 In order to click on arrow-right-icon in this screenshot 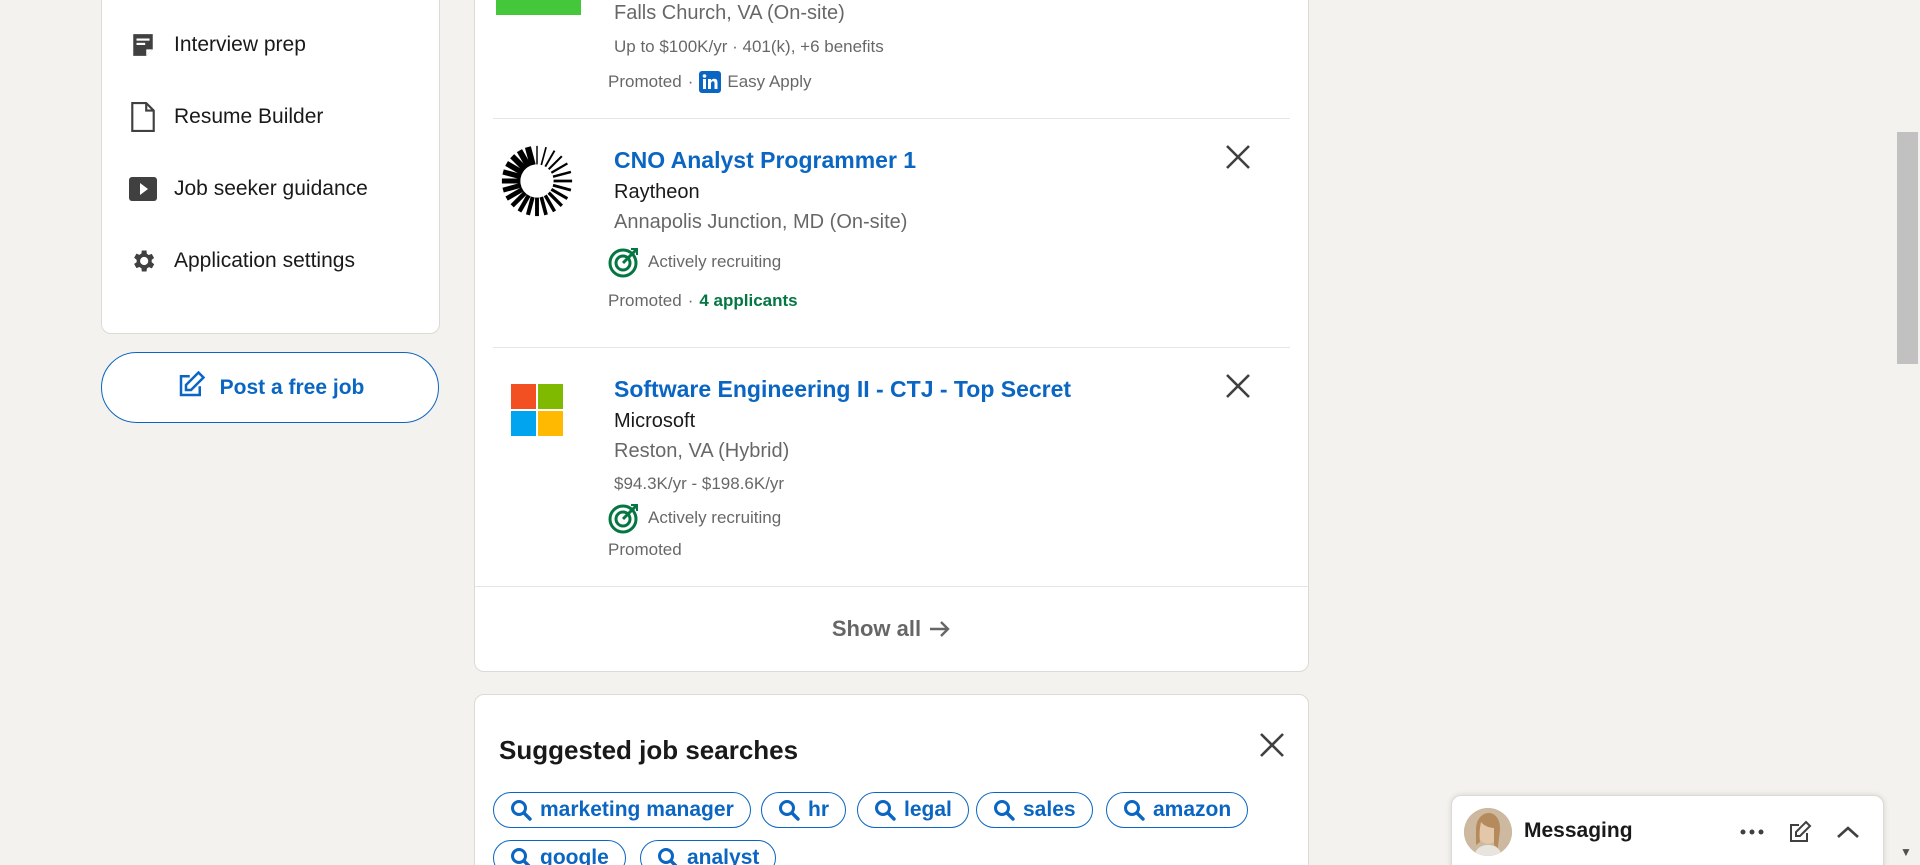, I will do `click(940, 629)`.